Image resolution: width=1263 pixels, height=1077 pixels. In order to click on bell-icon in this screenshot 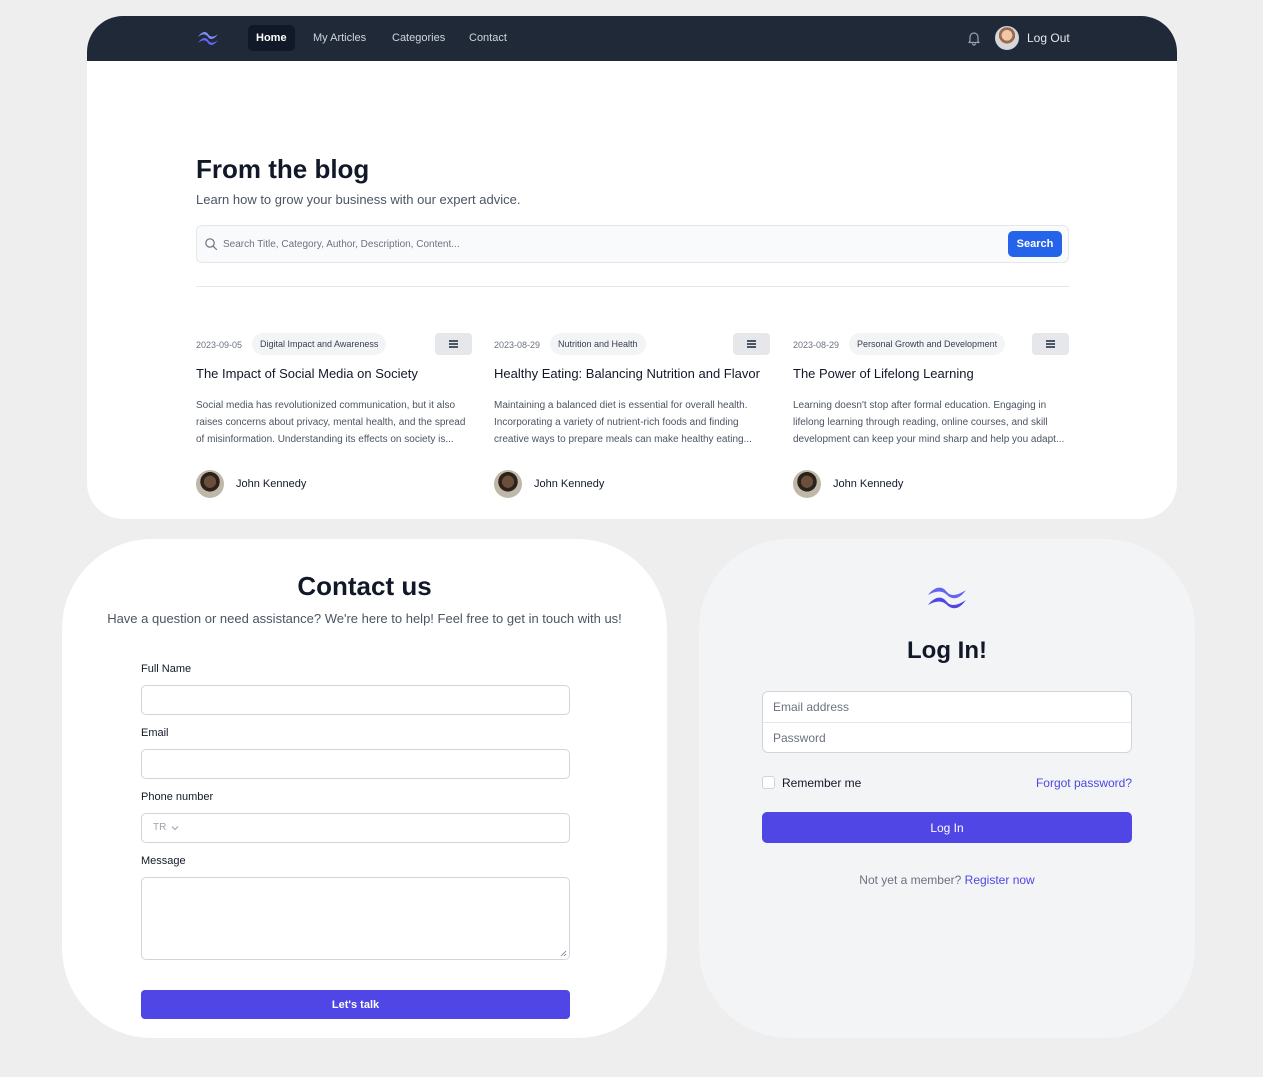, I will do `click(974, 38)`.